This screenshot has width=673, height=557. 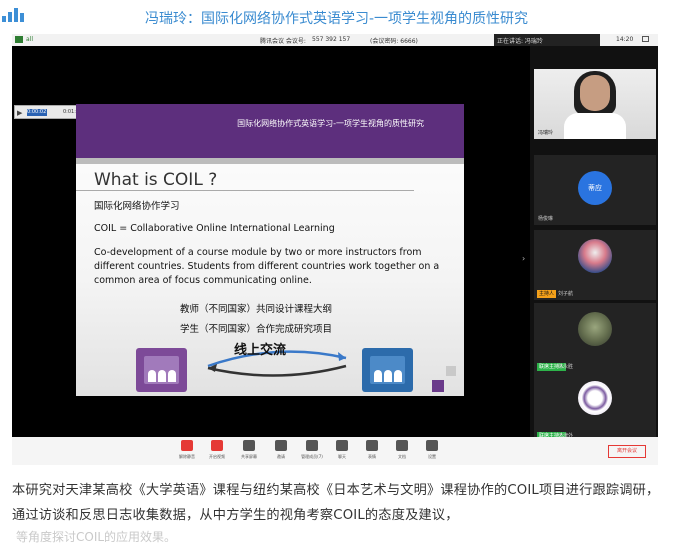 I want to click on slide-rule, so click(x=245, y=190).